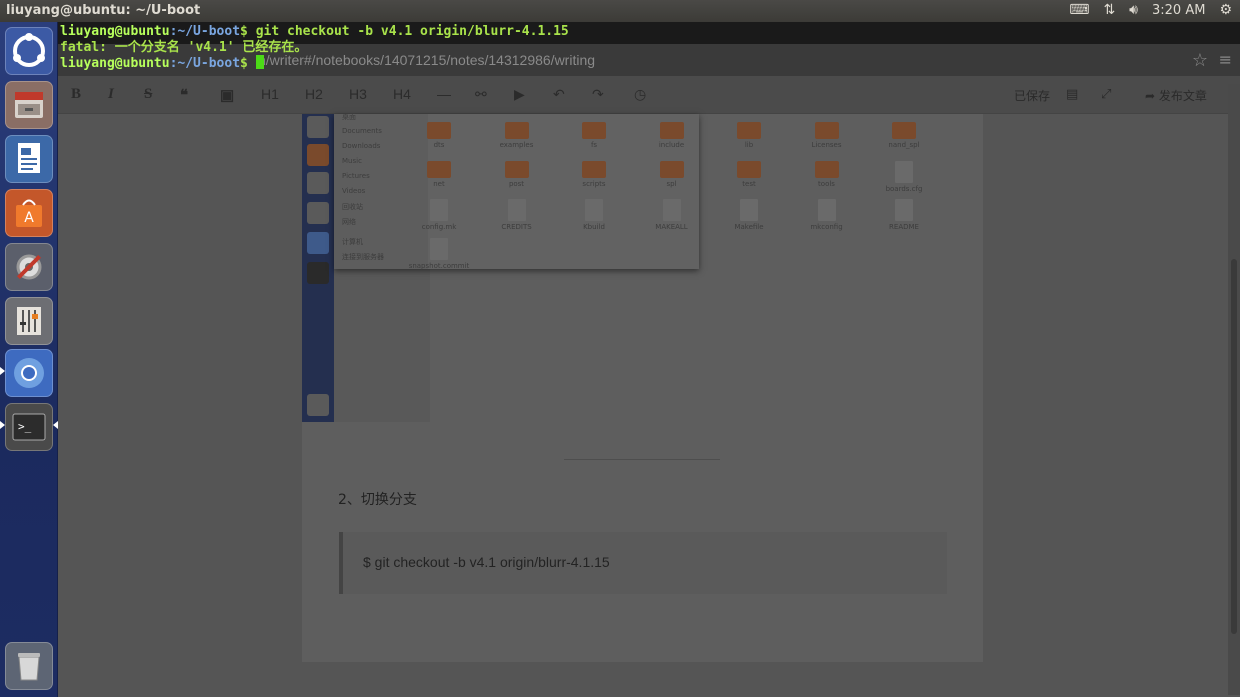  Describe the element at coordinates (352, 161) in the screenshot. I see `embed-side-item: Music` at that location.